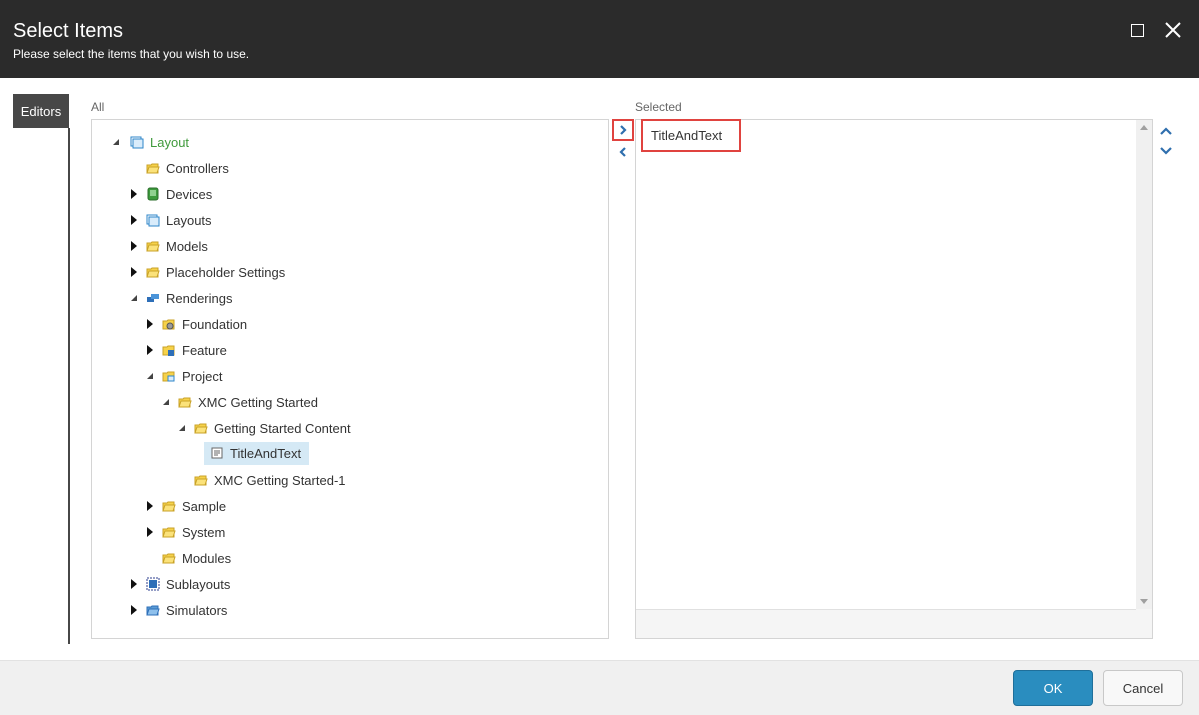  I want to click on tree-label: Renderings, so click(199, 298).